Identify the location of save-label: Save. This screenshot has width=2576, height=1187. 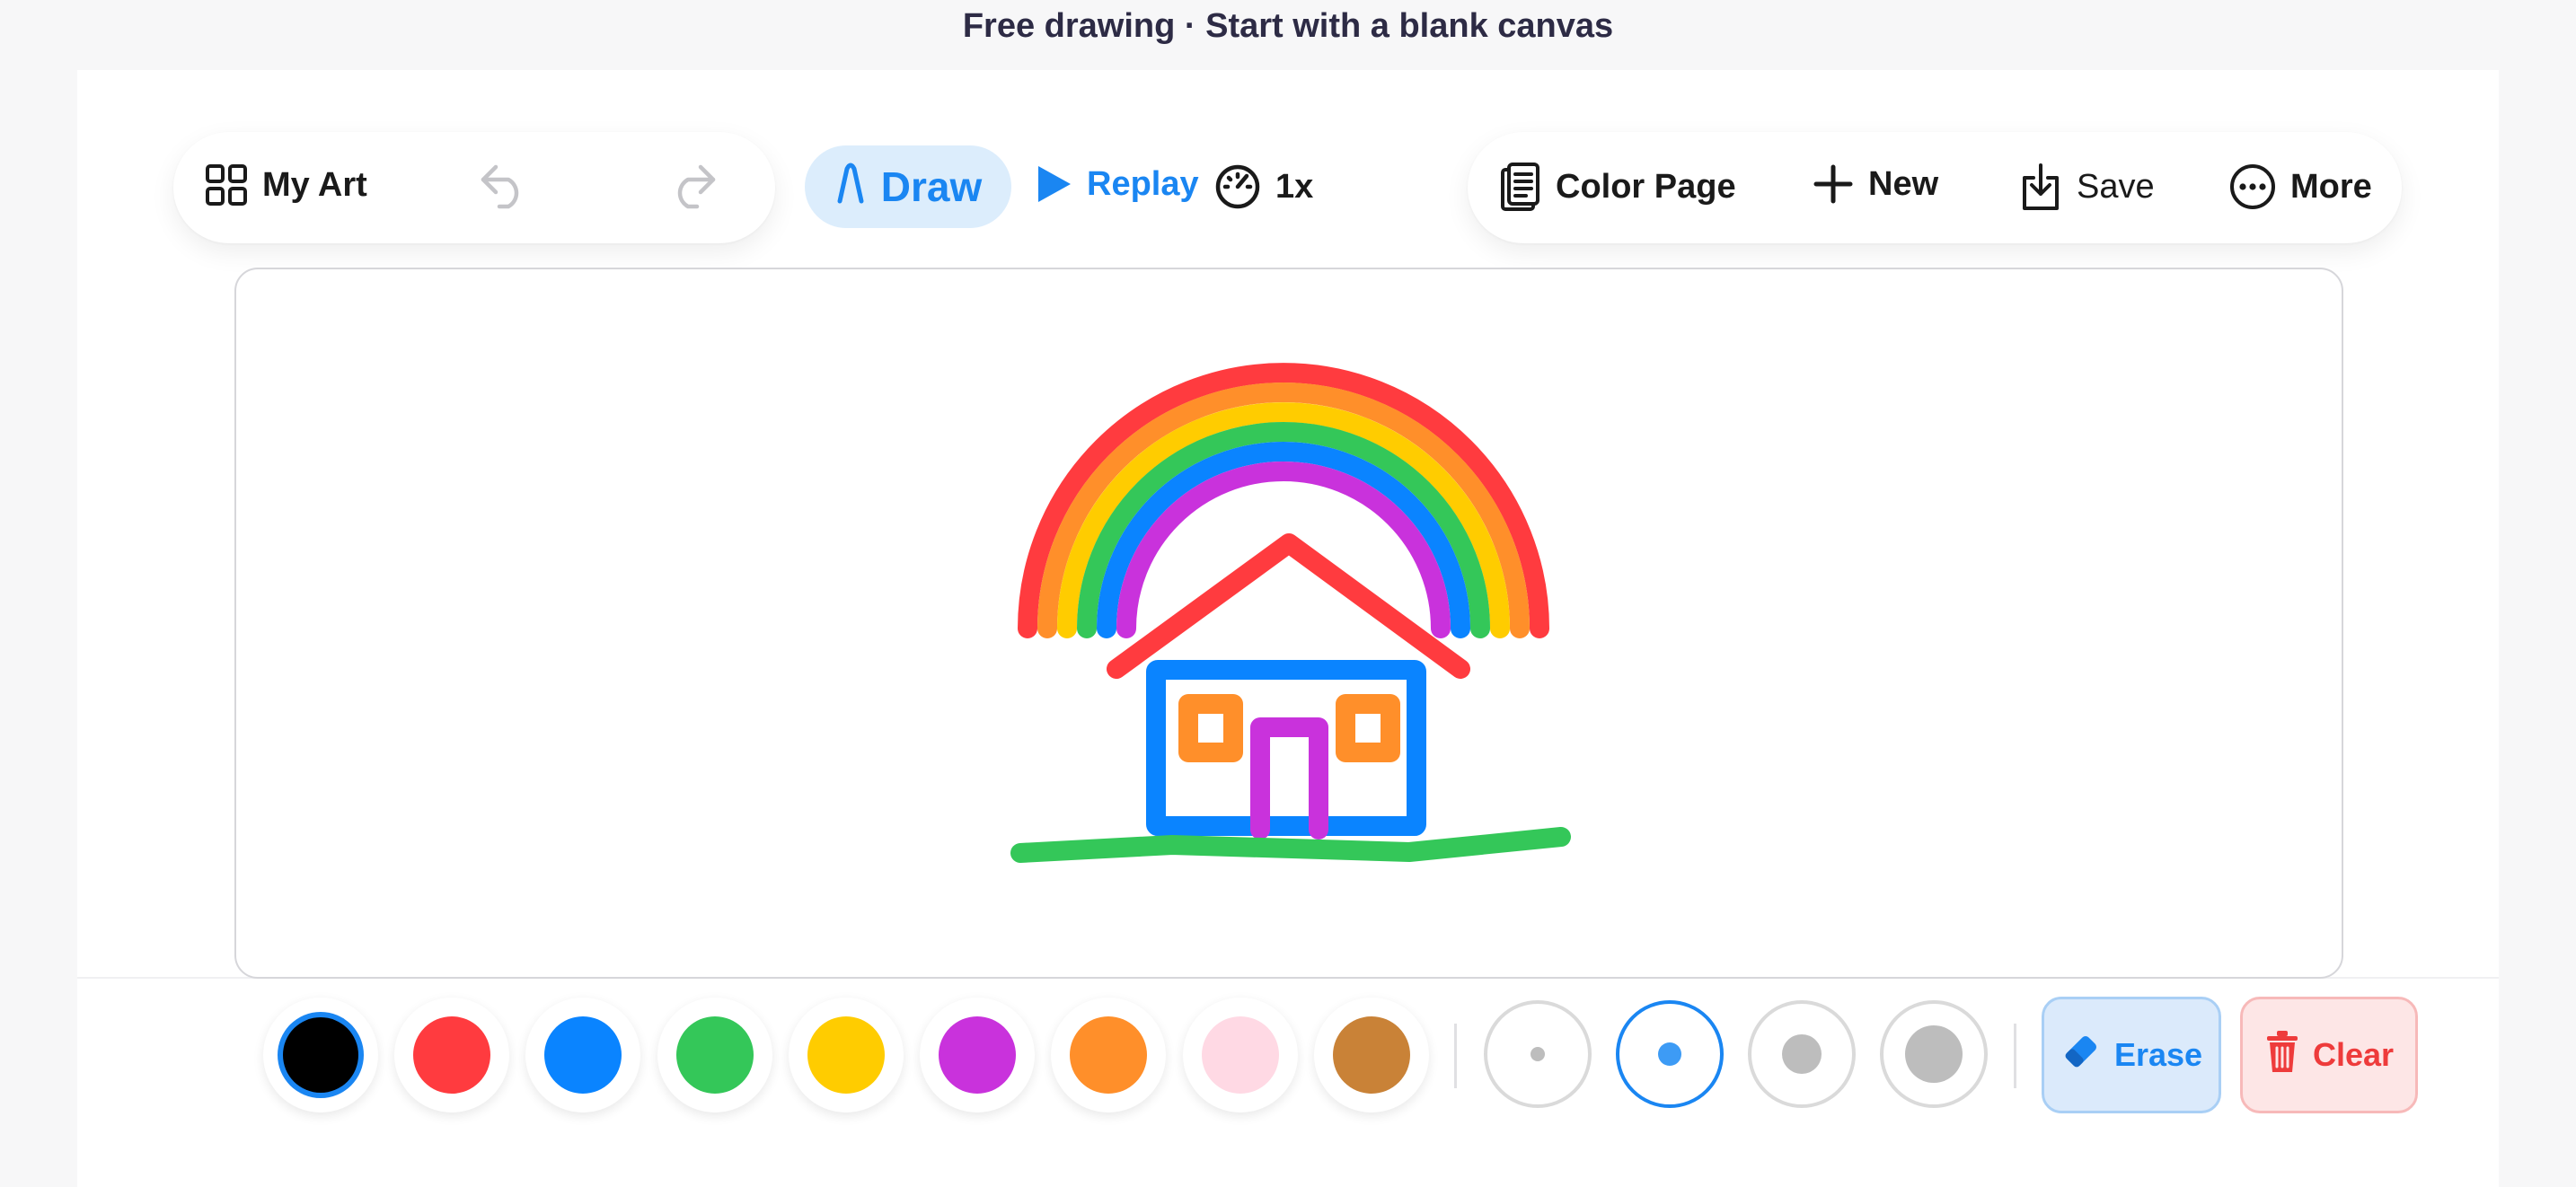
(2116, 186).